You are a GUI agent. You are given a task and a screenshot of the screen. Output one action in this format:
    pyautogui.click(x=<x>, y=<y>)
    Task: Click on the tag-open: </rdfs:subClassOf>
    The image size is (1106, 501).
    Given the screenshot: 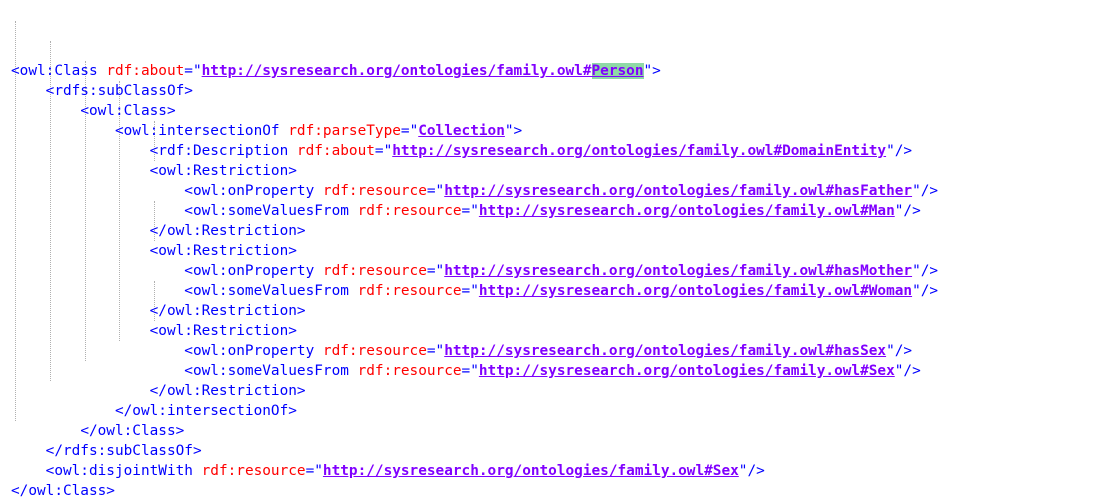 What is the action you would take?
    pyautogui.click(x=123, y=451)
    